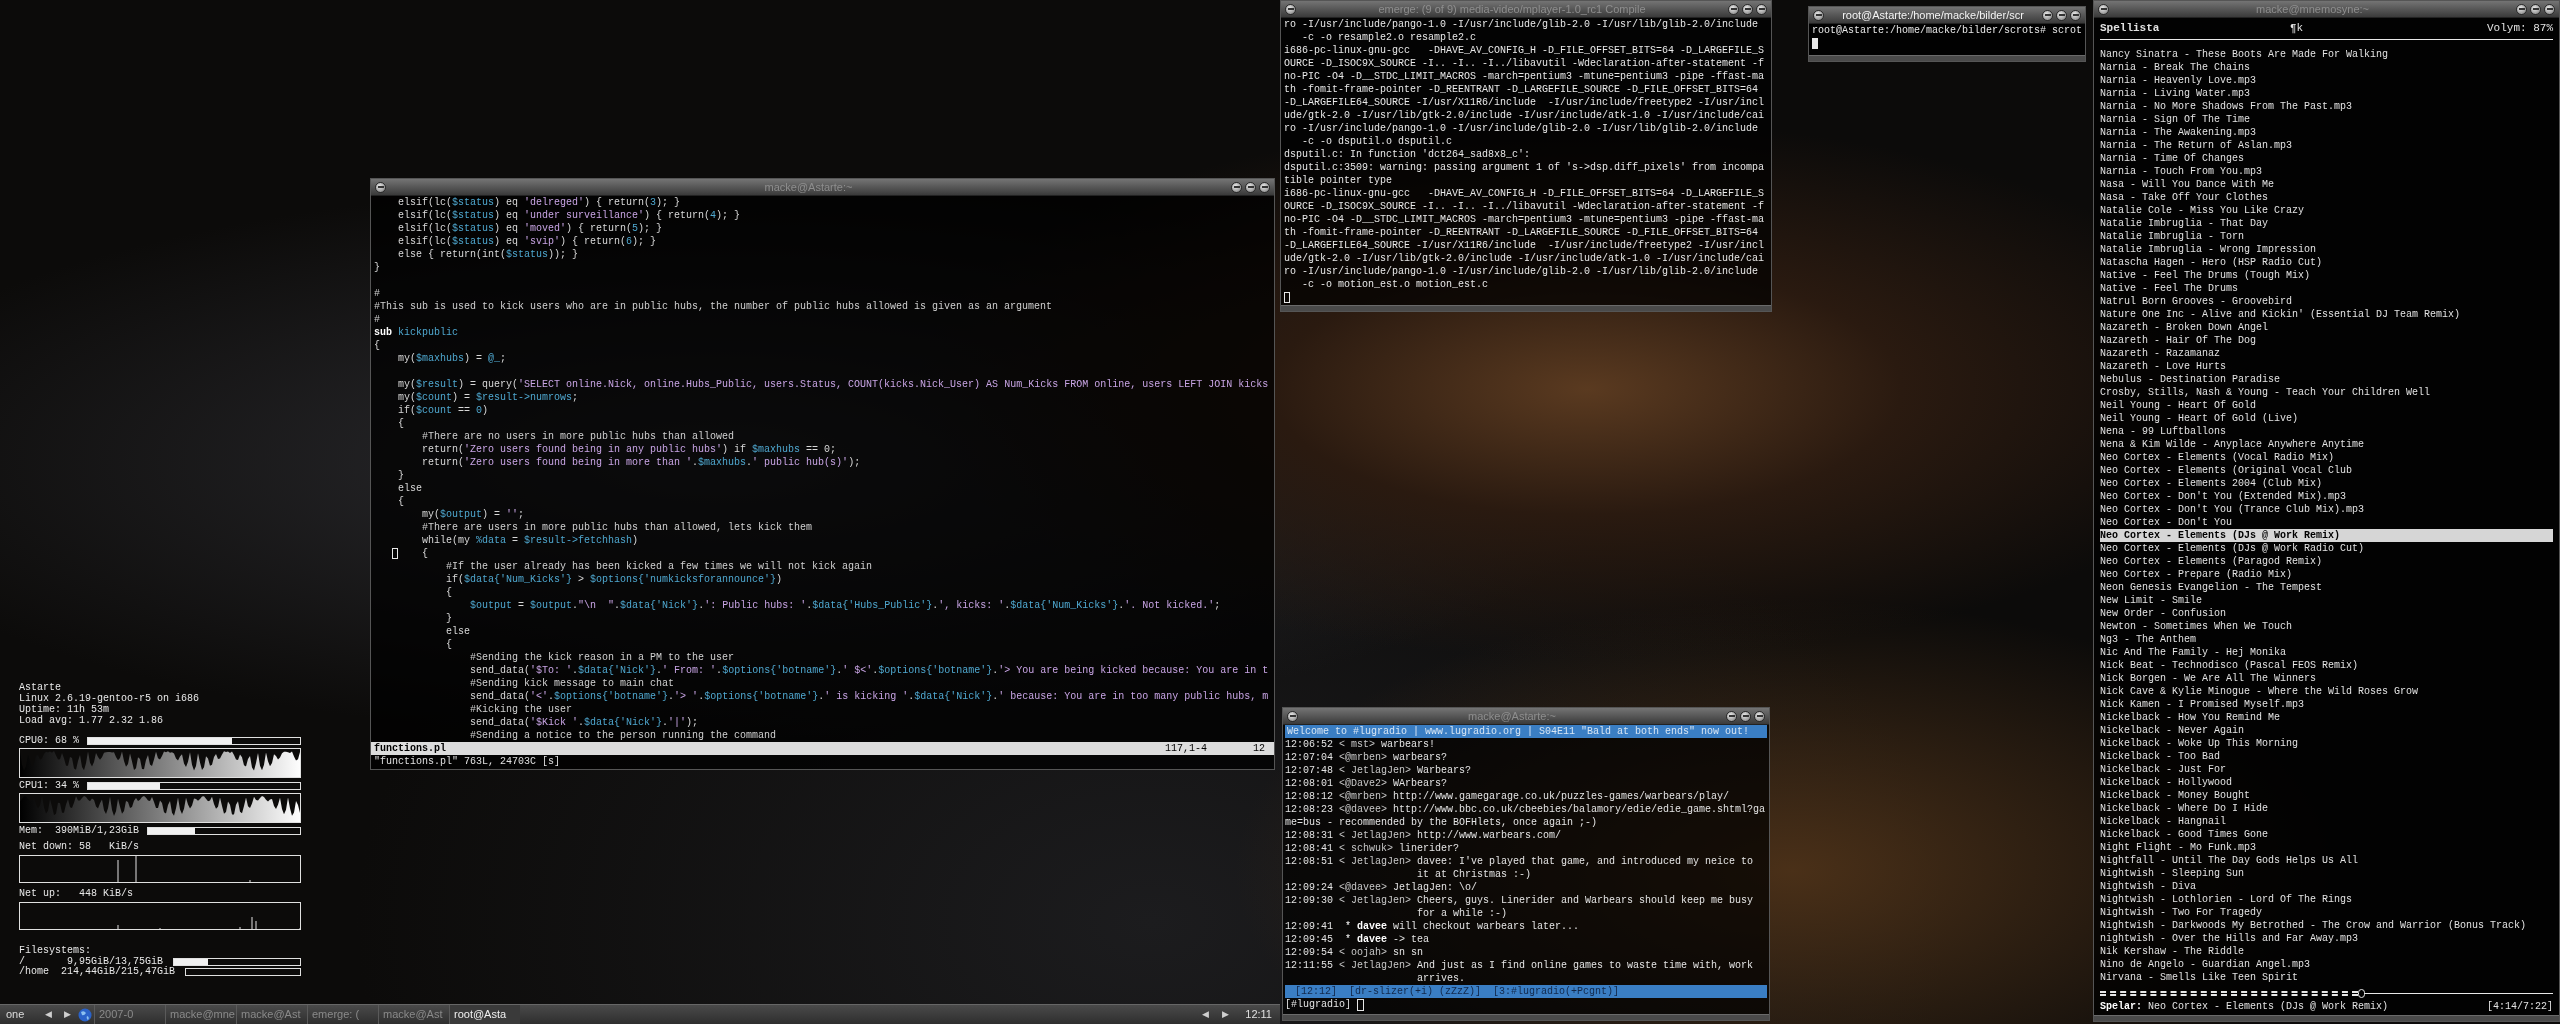  I want to click on playlist-item: Newton - Sometimes When We Touch, so click(2326, 626).